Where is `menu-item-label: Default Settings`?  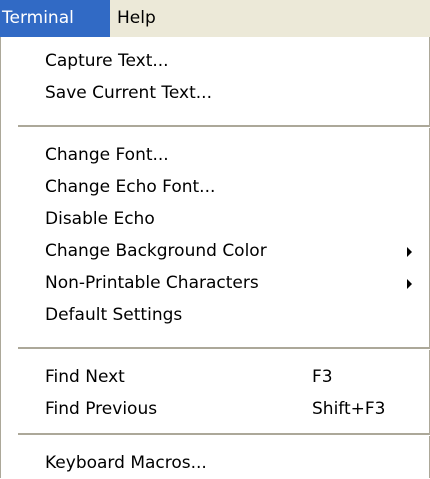 menu-item-label: Default Settings is located at coordinates (114, 315).